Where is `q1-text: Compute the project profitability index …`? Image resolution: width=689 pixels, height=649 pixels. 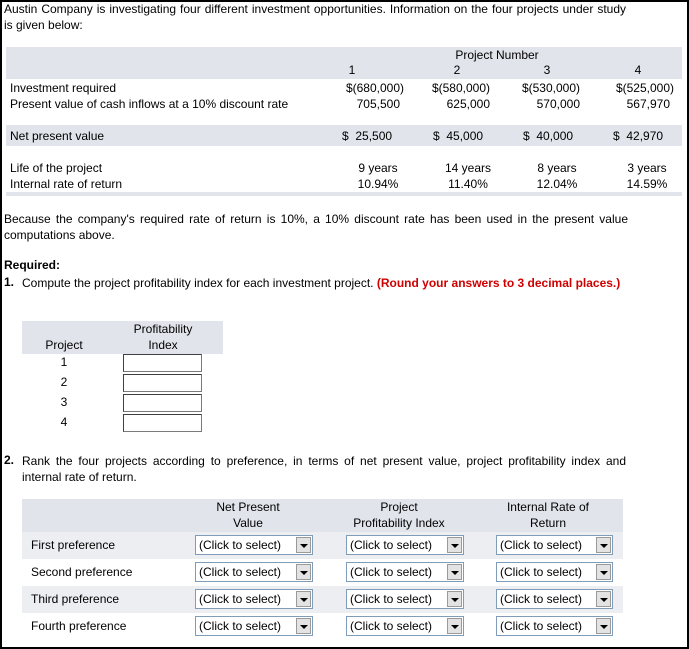 q1-text: Compute the project profitability index … is located at coordinates (325, 283).